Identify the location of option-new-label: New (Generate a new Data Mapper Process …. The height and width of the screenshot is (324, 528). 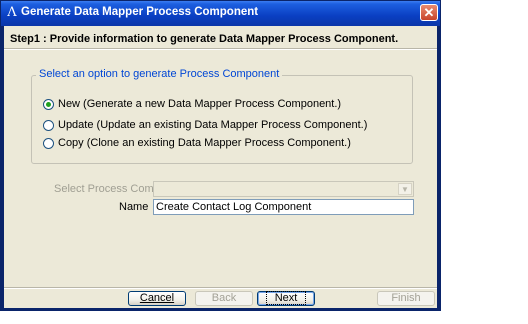
(199, 104).